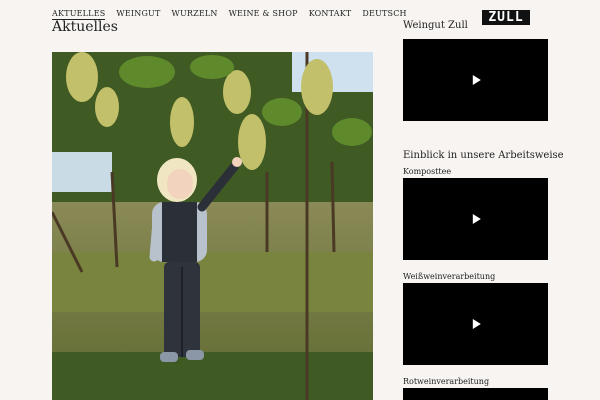 This screenshot has width=600, height=400. Describe the element at coordinates (85, 27) in the screenshot. I see `page-title: Aktuelles` at that location.